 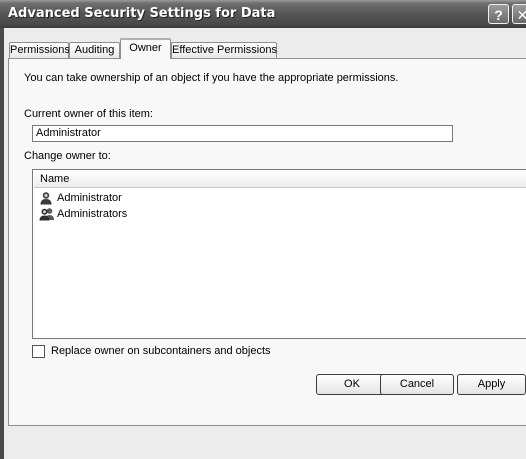 I want to click on replace-owner-checkbox, so click(x=38, y=351).